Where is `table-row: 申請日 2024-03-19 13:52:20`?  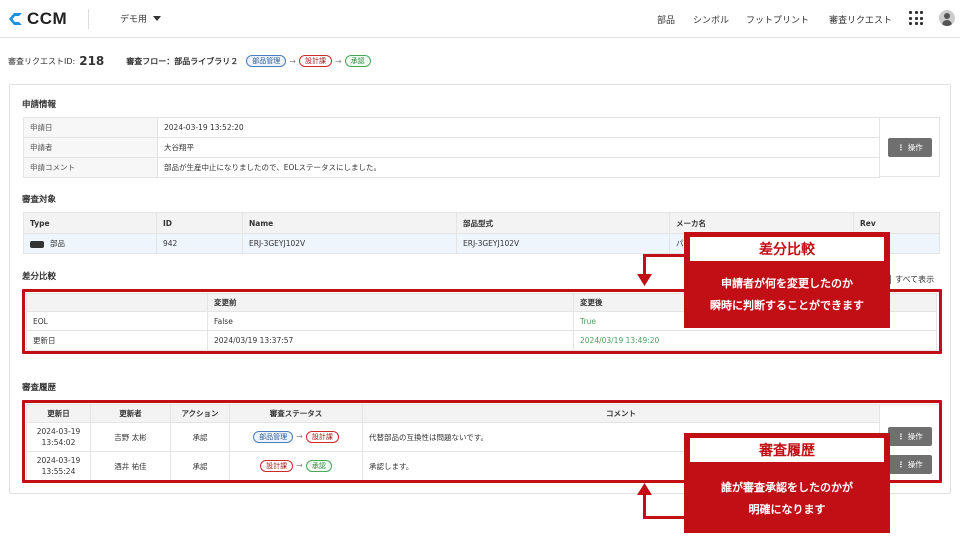
table-row: 申請日 2024-03-19 13:52:20 is located at coordinates (451, 127).